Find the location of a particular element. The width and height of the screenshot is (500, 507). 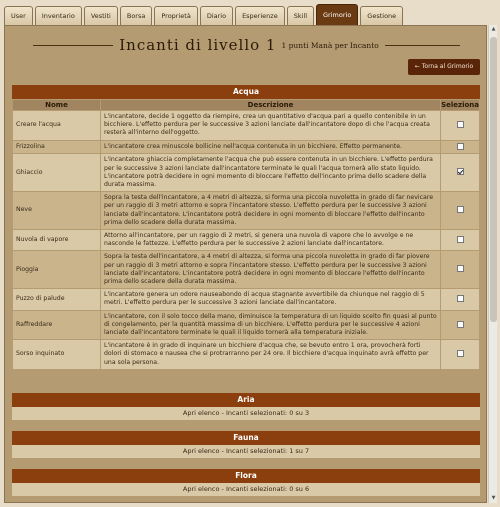

spell-name: Neve is located at coordinates (56, 210).